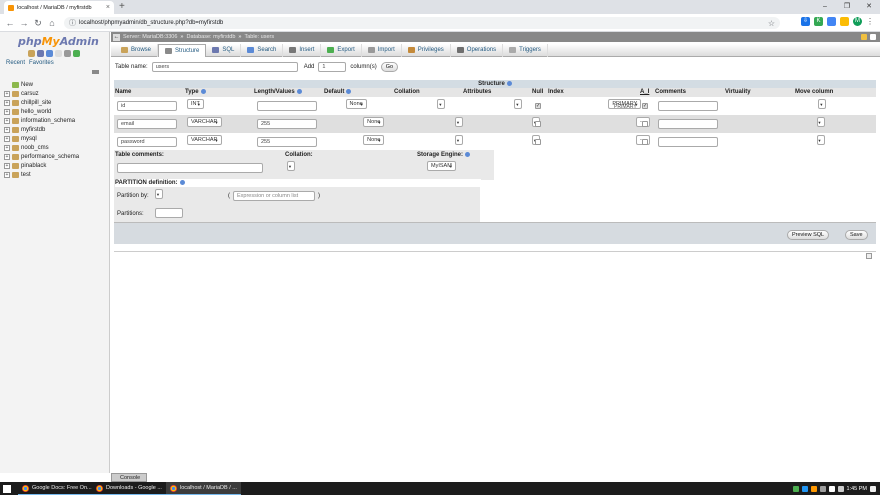 The width and height of the screenshot is (880, 495). Describe the element at coordinates (204, 122) in the screenshot. I see `field-type-select: VARCHAR` at that location.